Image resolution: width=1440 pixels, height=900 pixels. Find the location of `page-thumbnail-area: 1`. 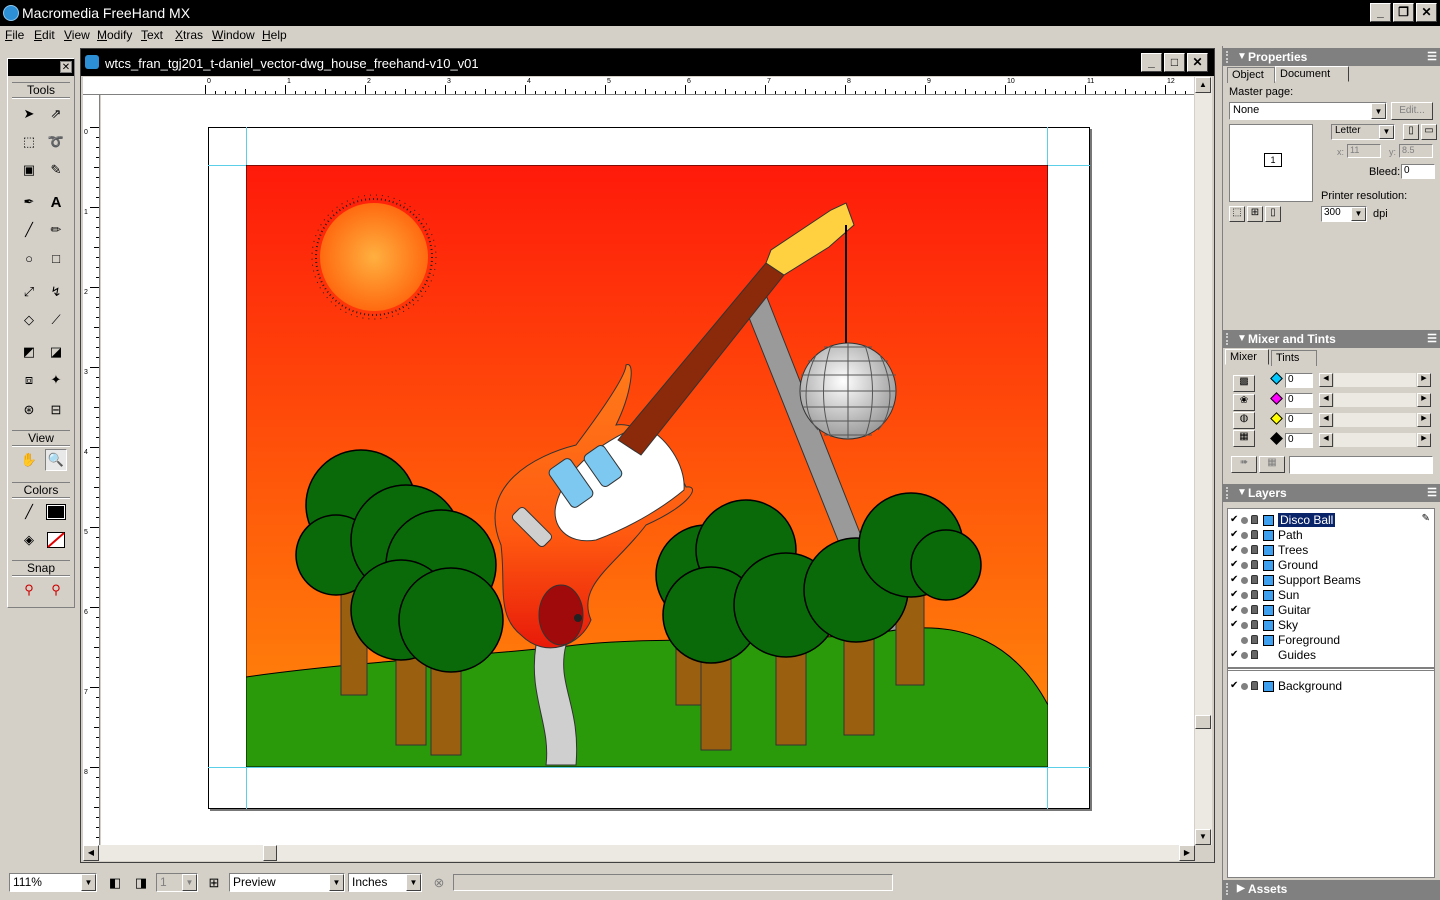

page-thumbnail-area: 1 is located at coordinates (1271, 163).